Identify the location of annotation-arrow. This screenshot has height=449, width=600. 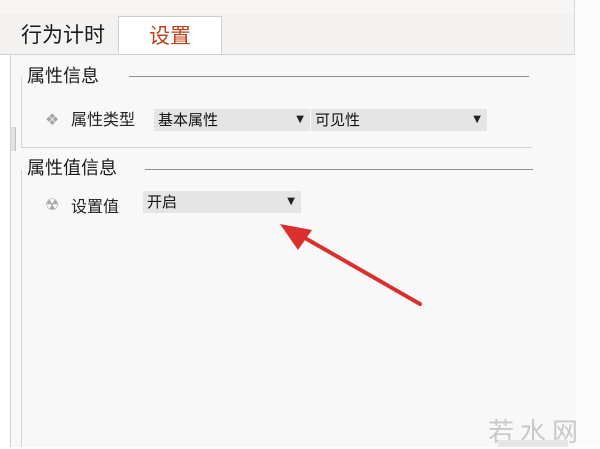
(351, 265).